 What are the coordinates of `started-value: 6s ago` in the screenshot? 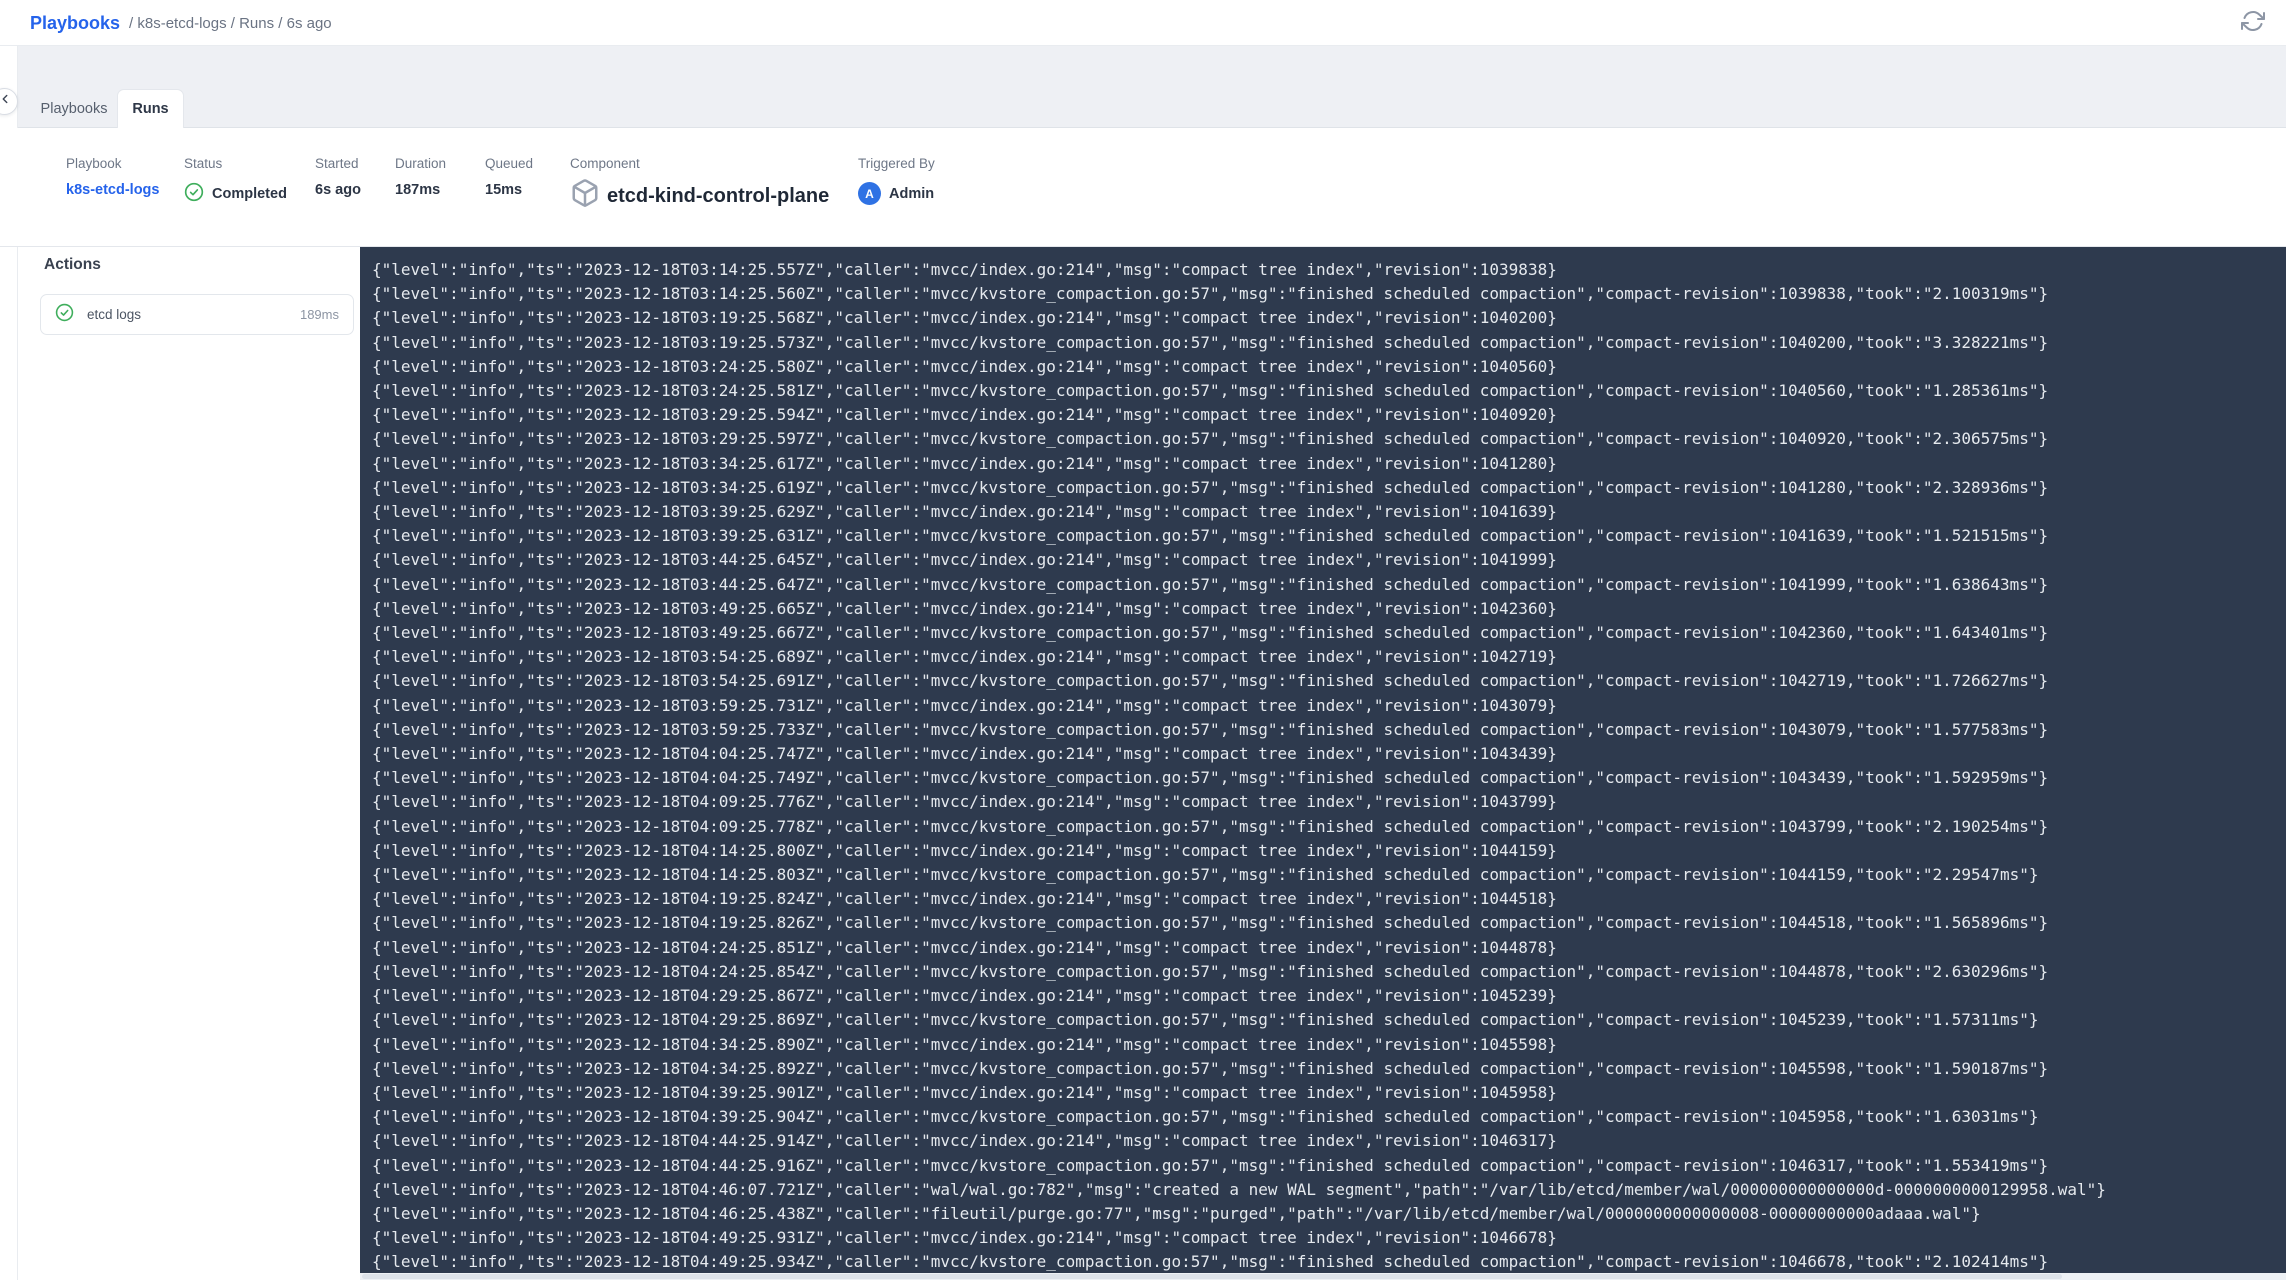 It's located at (338, 190).